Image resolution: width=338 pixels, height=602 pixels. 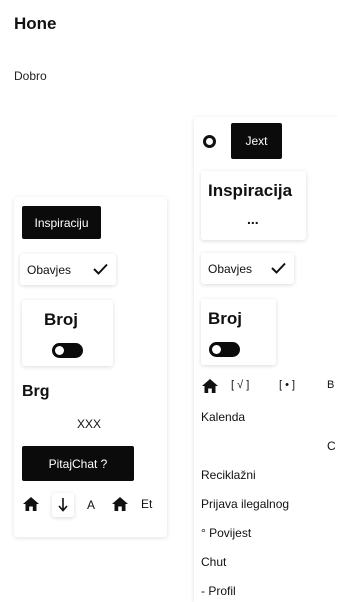 What do you see at coordinates (210, 386) in the screenshot?
I see `home-icon-right` at bounding box center [210, 386].